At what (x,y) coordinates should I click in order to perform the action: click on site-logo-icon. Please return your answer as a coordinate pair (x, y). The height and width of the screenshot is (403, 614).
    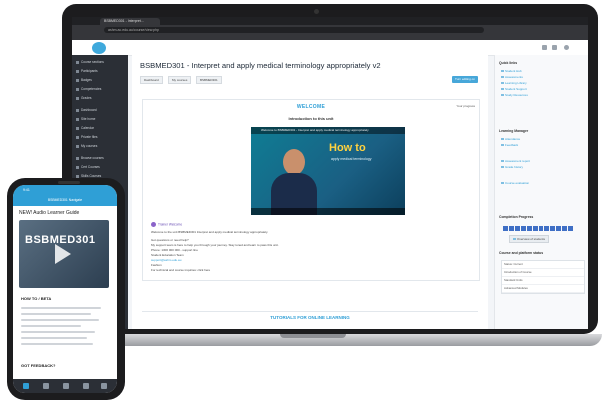
    Looking at the image, I should click on (99, 48).